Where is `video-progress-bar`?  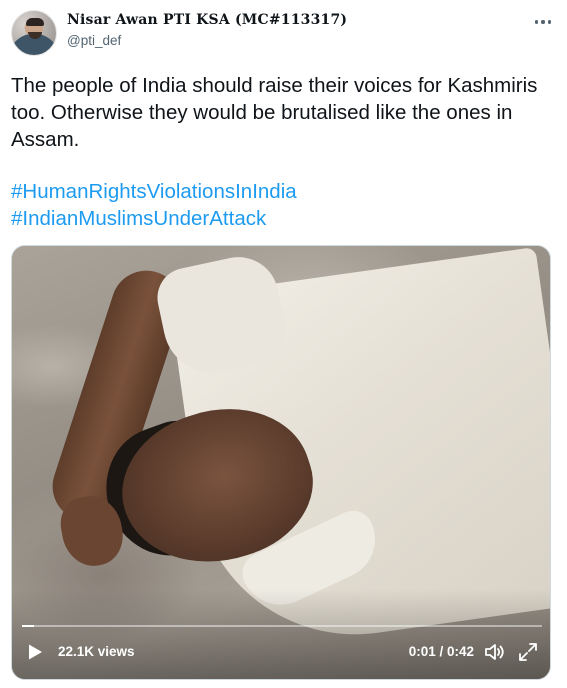
video-progress-bar is located at coordinates (282, 626).